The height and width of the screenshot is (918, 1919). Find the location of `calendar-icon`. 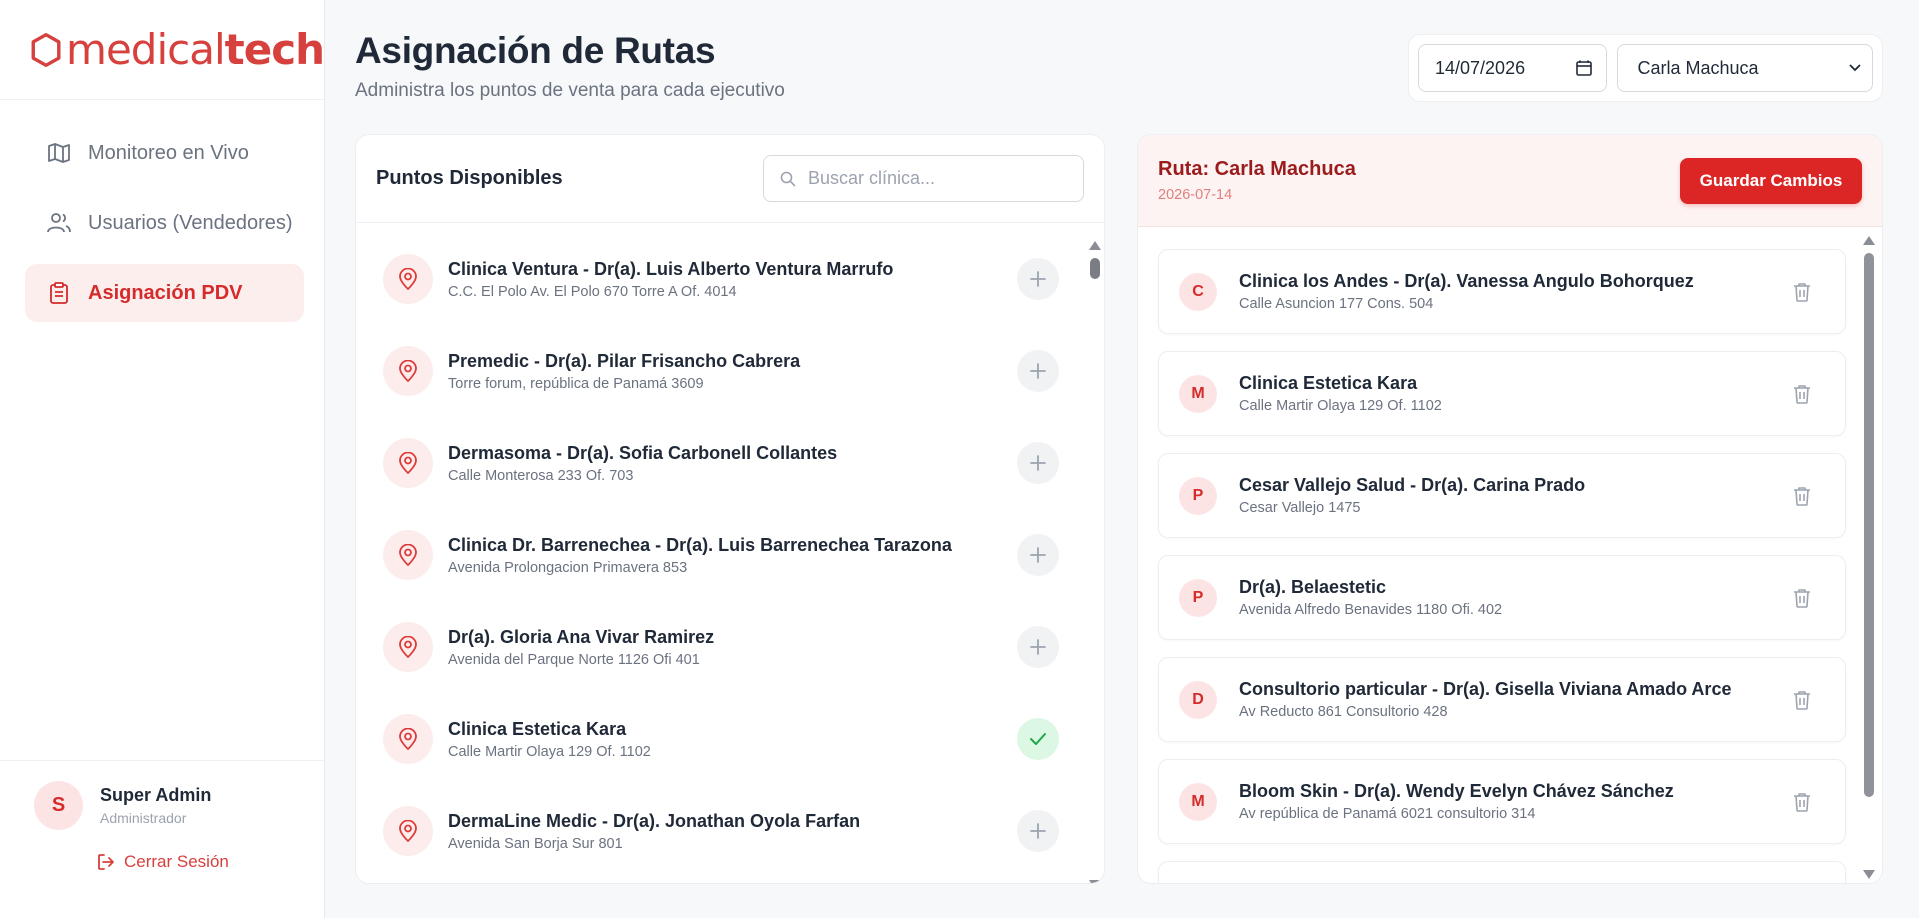

calendar-icon is located at coordinates (1584, 68).